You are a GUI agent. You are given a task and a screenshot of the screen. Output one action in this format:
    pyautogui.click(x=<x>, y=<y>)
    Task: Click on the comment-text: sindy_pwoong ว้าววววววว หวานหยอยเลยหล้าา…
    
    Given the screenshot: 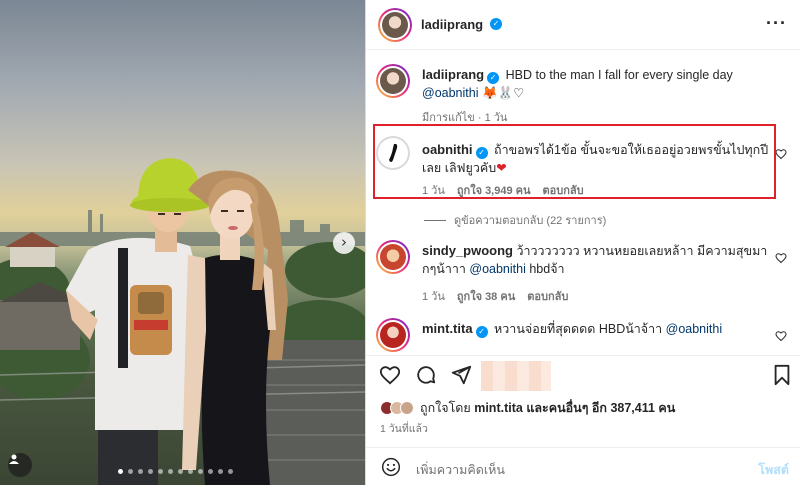 What is the action you would take?
    pyautogui.click(x=597, y=260)
    